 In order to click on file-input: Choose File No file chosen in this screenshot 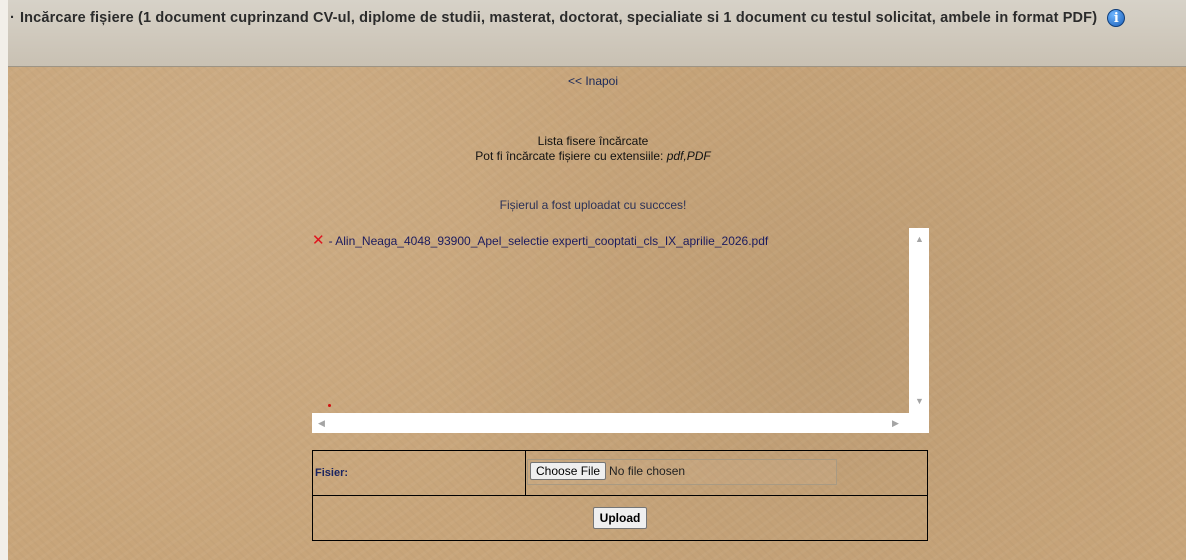, I will do `click(682, 472)`.